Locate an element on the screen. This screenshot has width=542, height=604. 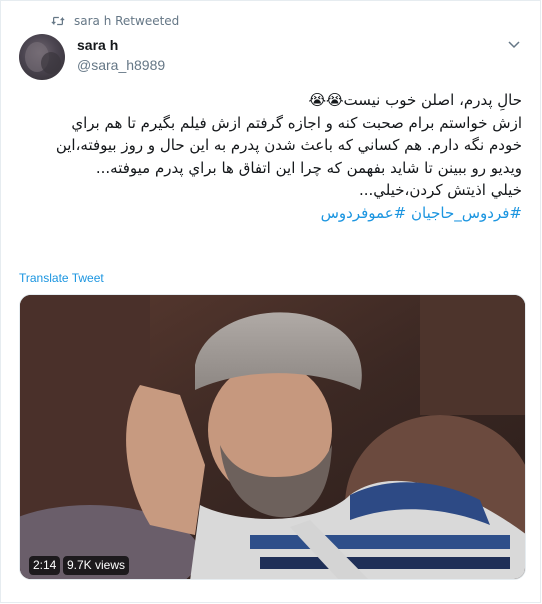
translate-tweet-link: Translate Tweet is located at coordinates (61, 278).